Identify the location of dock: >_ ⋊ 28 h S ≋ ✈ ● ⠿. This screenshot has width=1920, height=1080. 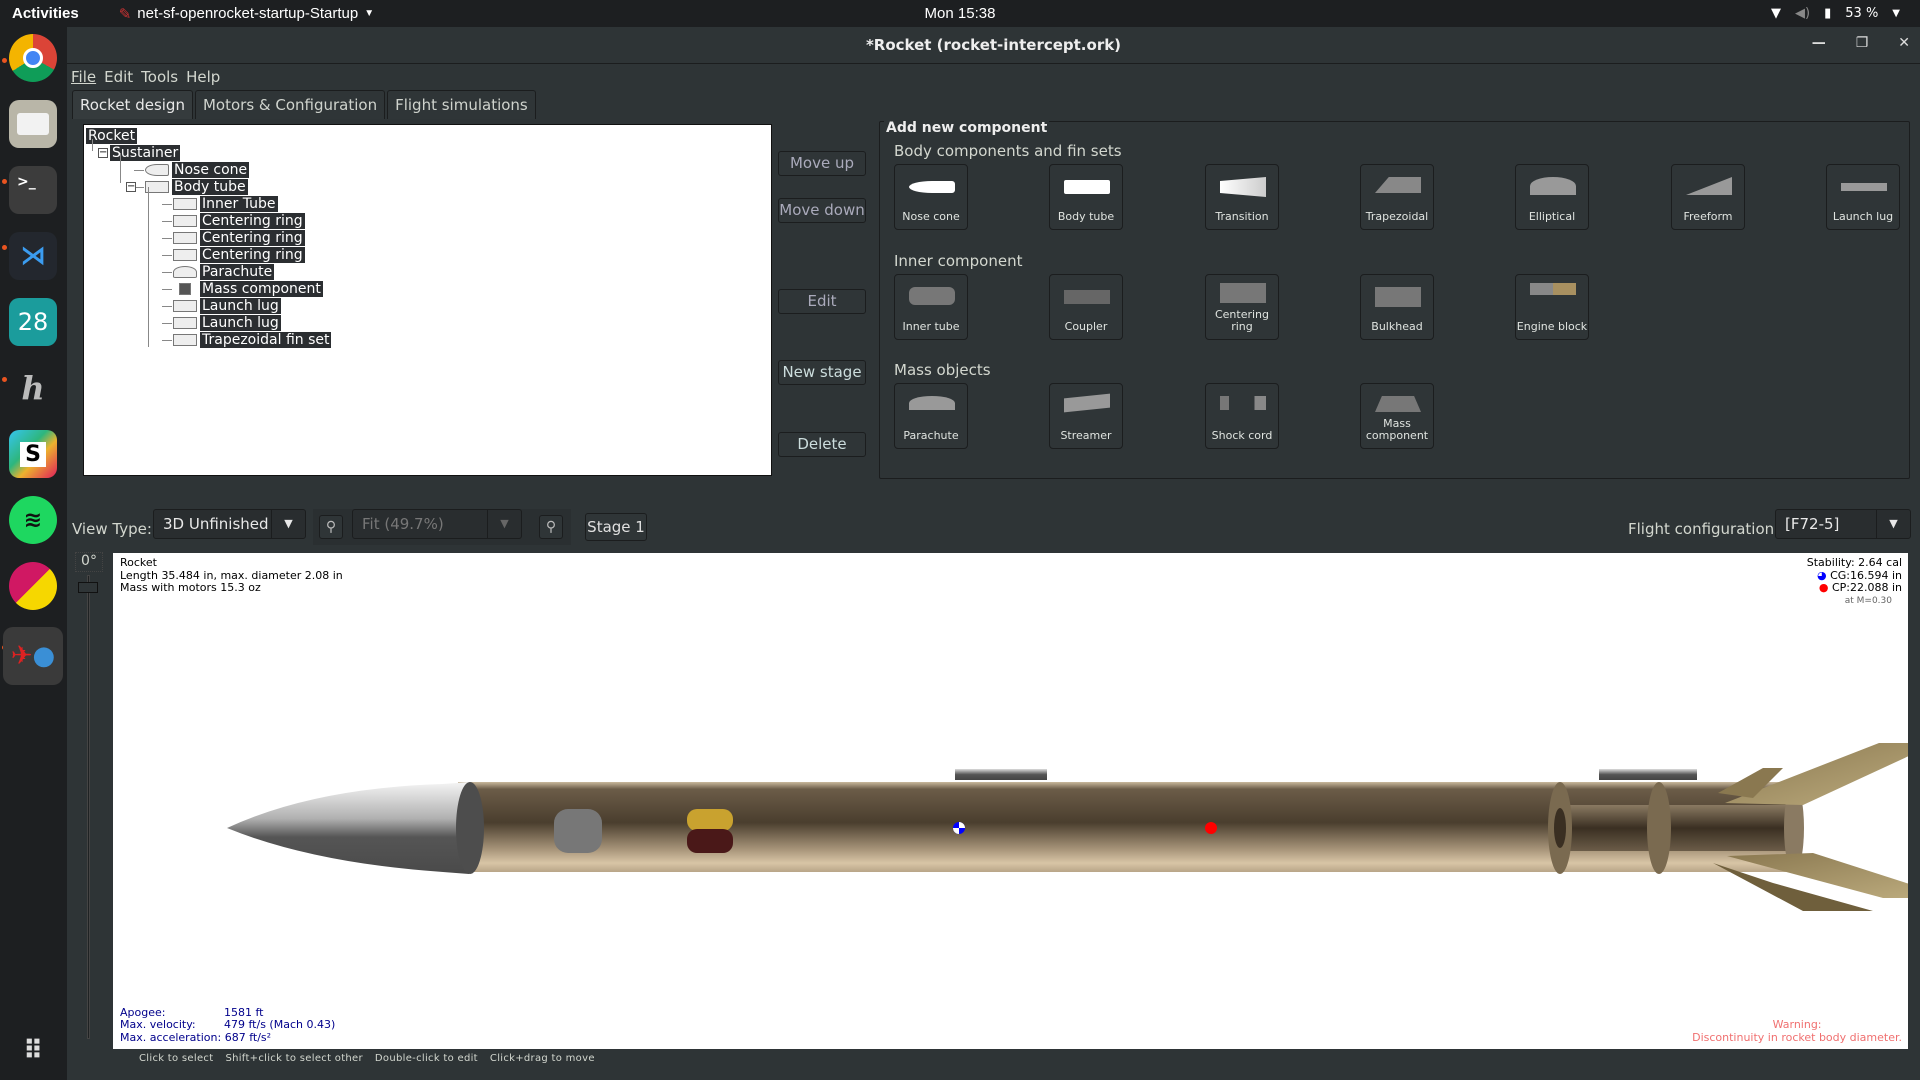
(33, 553).